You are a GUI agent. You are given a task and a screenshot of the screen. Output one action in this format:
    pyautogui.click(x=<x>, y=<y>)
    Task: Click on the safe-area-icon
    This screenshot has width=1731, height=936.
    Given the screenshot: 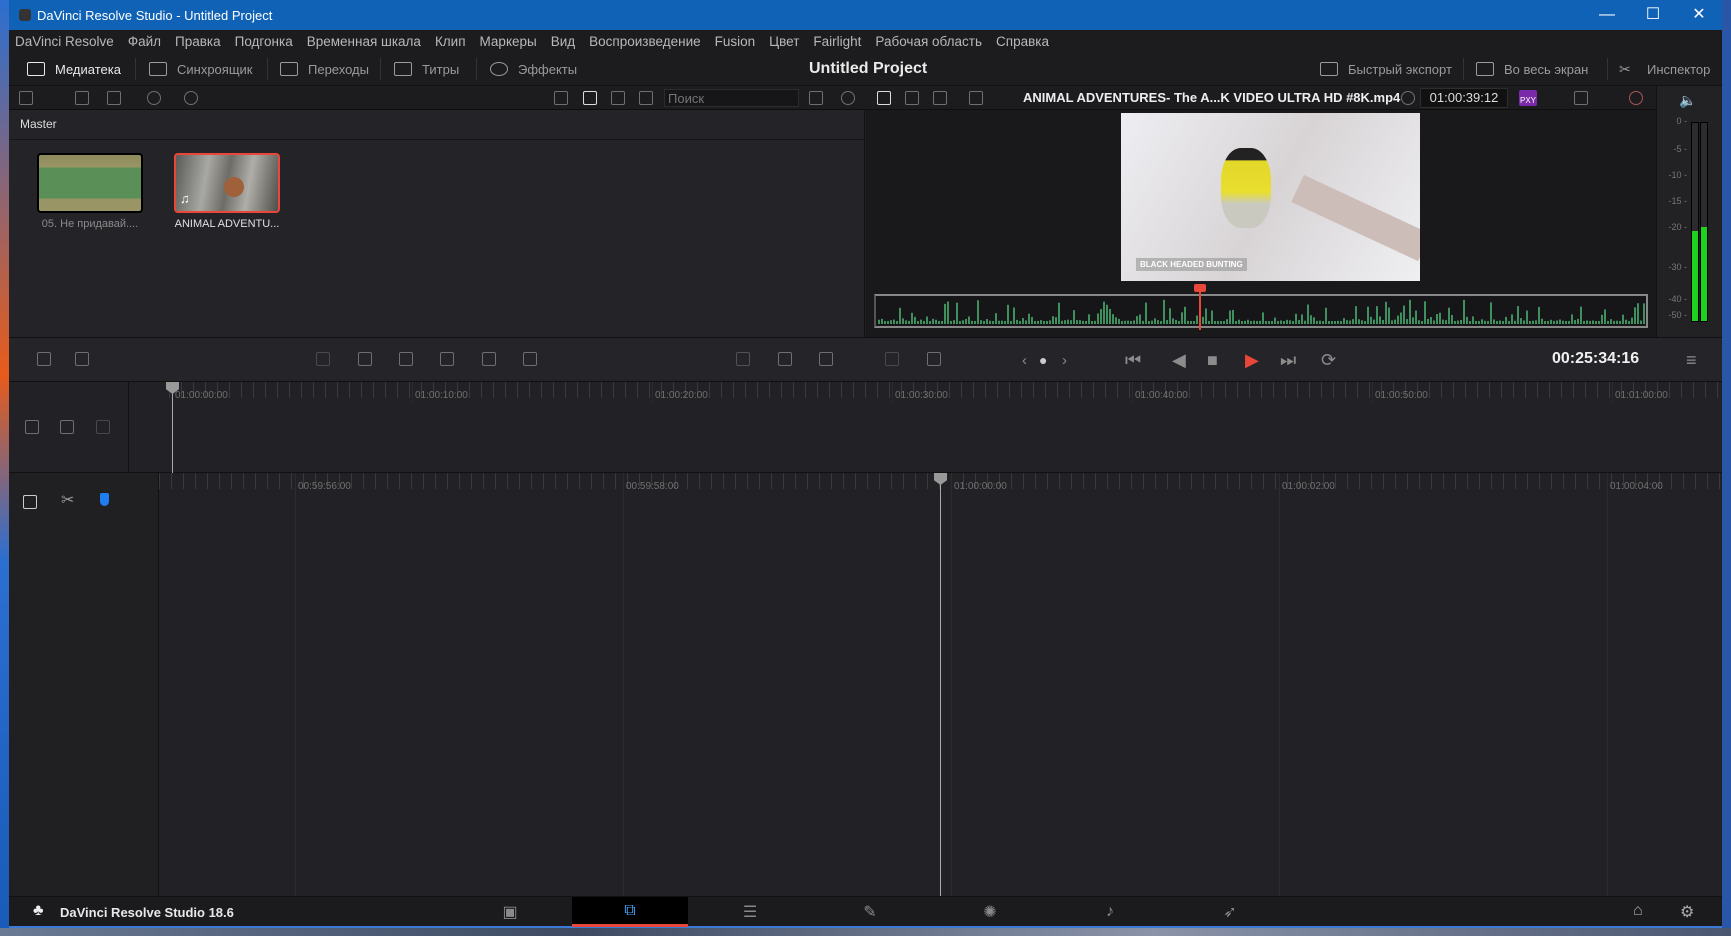 What is the action you would take?
    pyautogui.click(x=912, y=98)
    